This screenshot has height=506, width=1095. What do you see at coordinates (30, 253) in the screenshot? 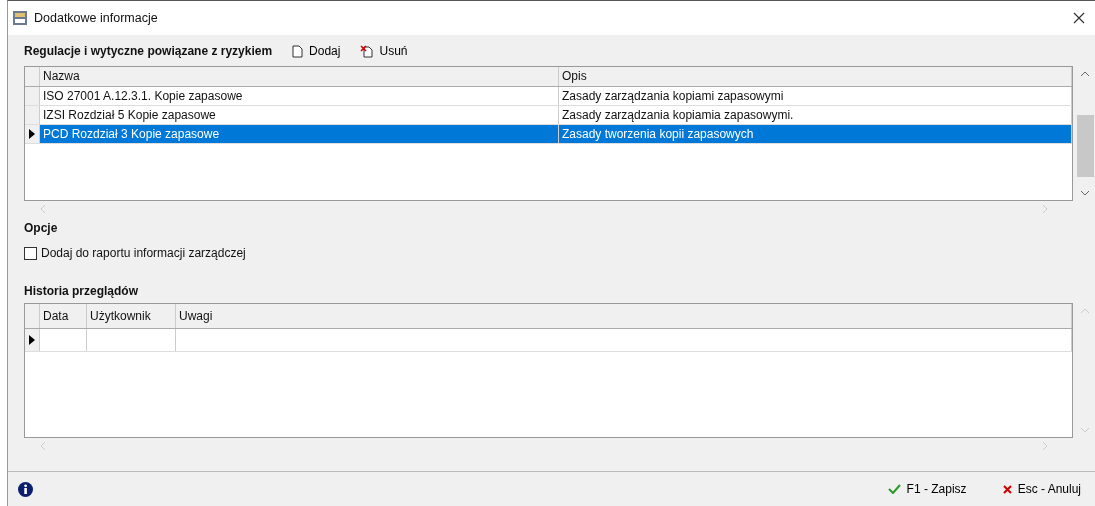
I see `checkbox` at bounding box center [30, 253].